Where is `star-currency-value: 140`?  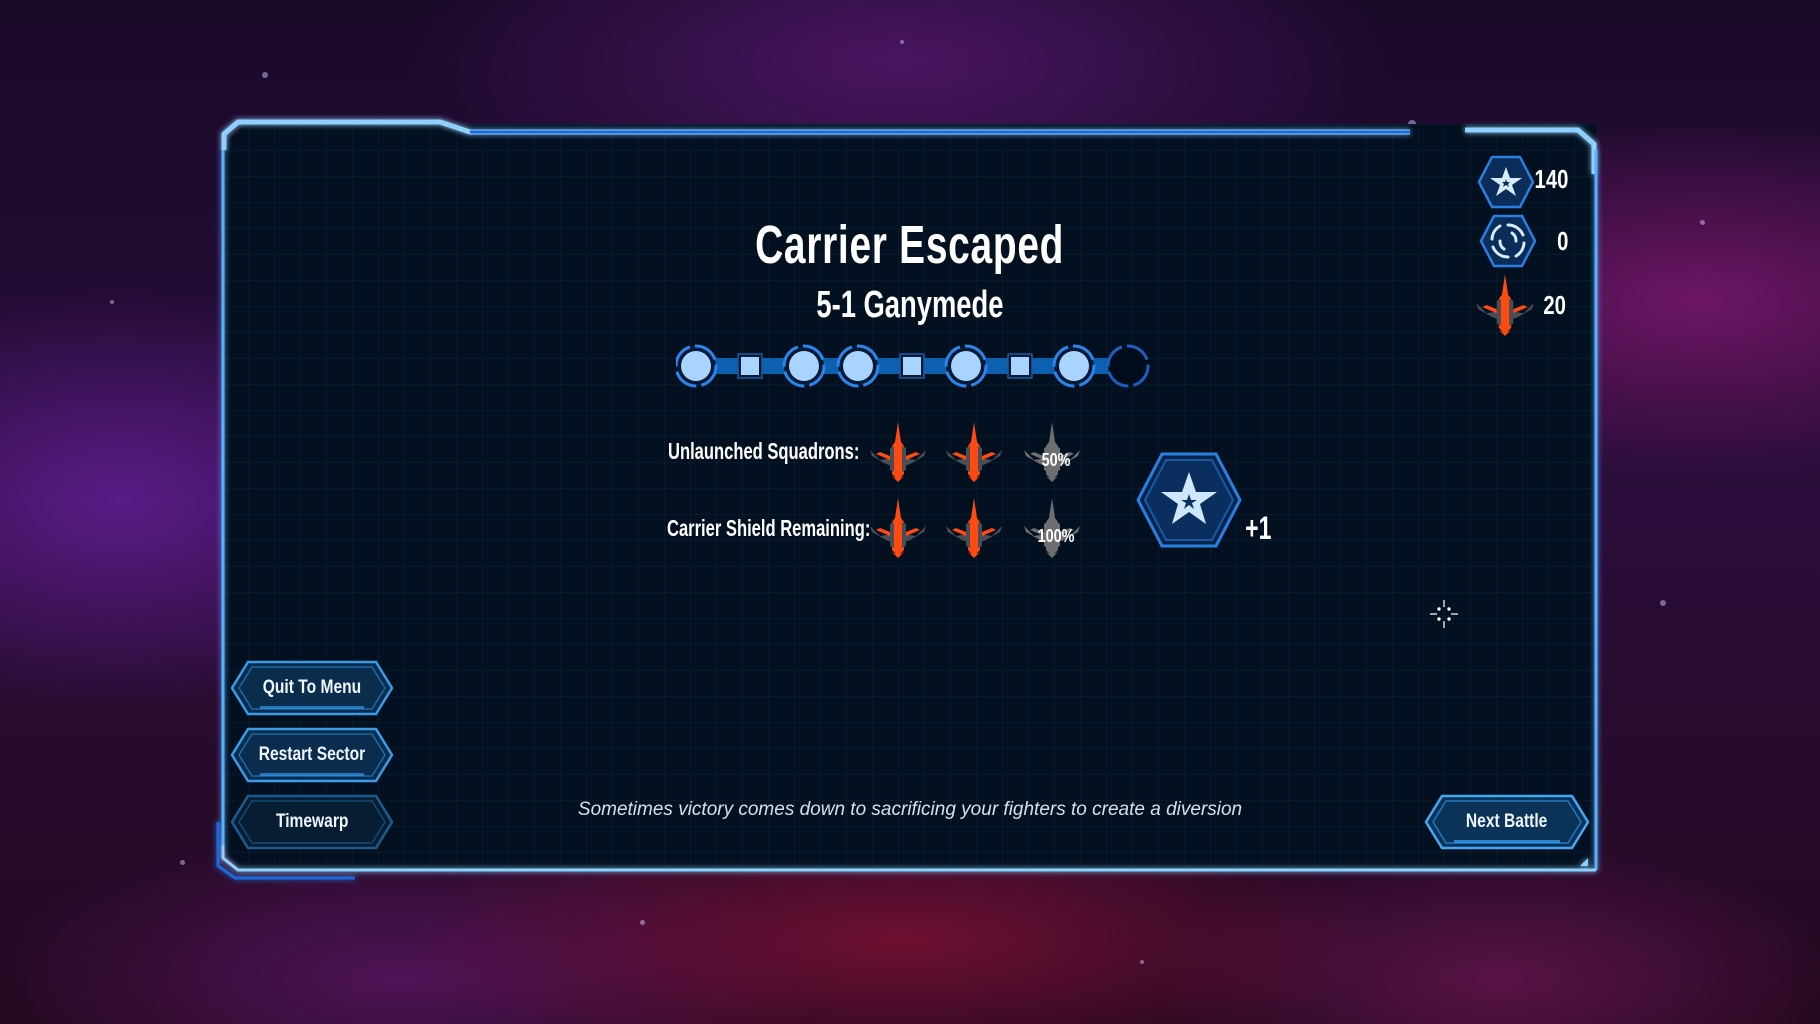 star-currency-value: 140 is located at coordinates (1551, 179).